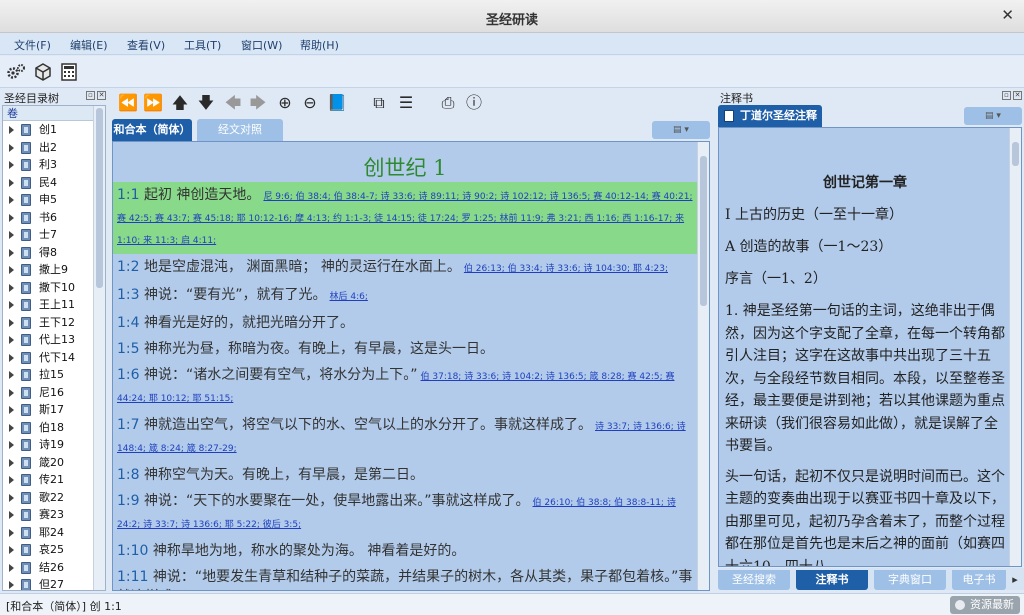  What do you see at coordinates (54, 498) in the screenshot?
I see `tree-item: 歌22` at bounding box center [54, 498].